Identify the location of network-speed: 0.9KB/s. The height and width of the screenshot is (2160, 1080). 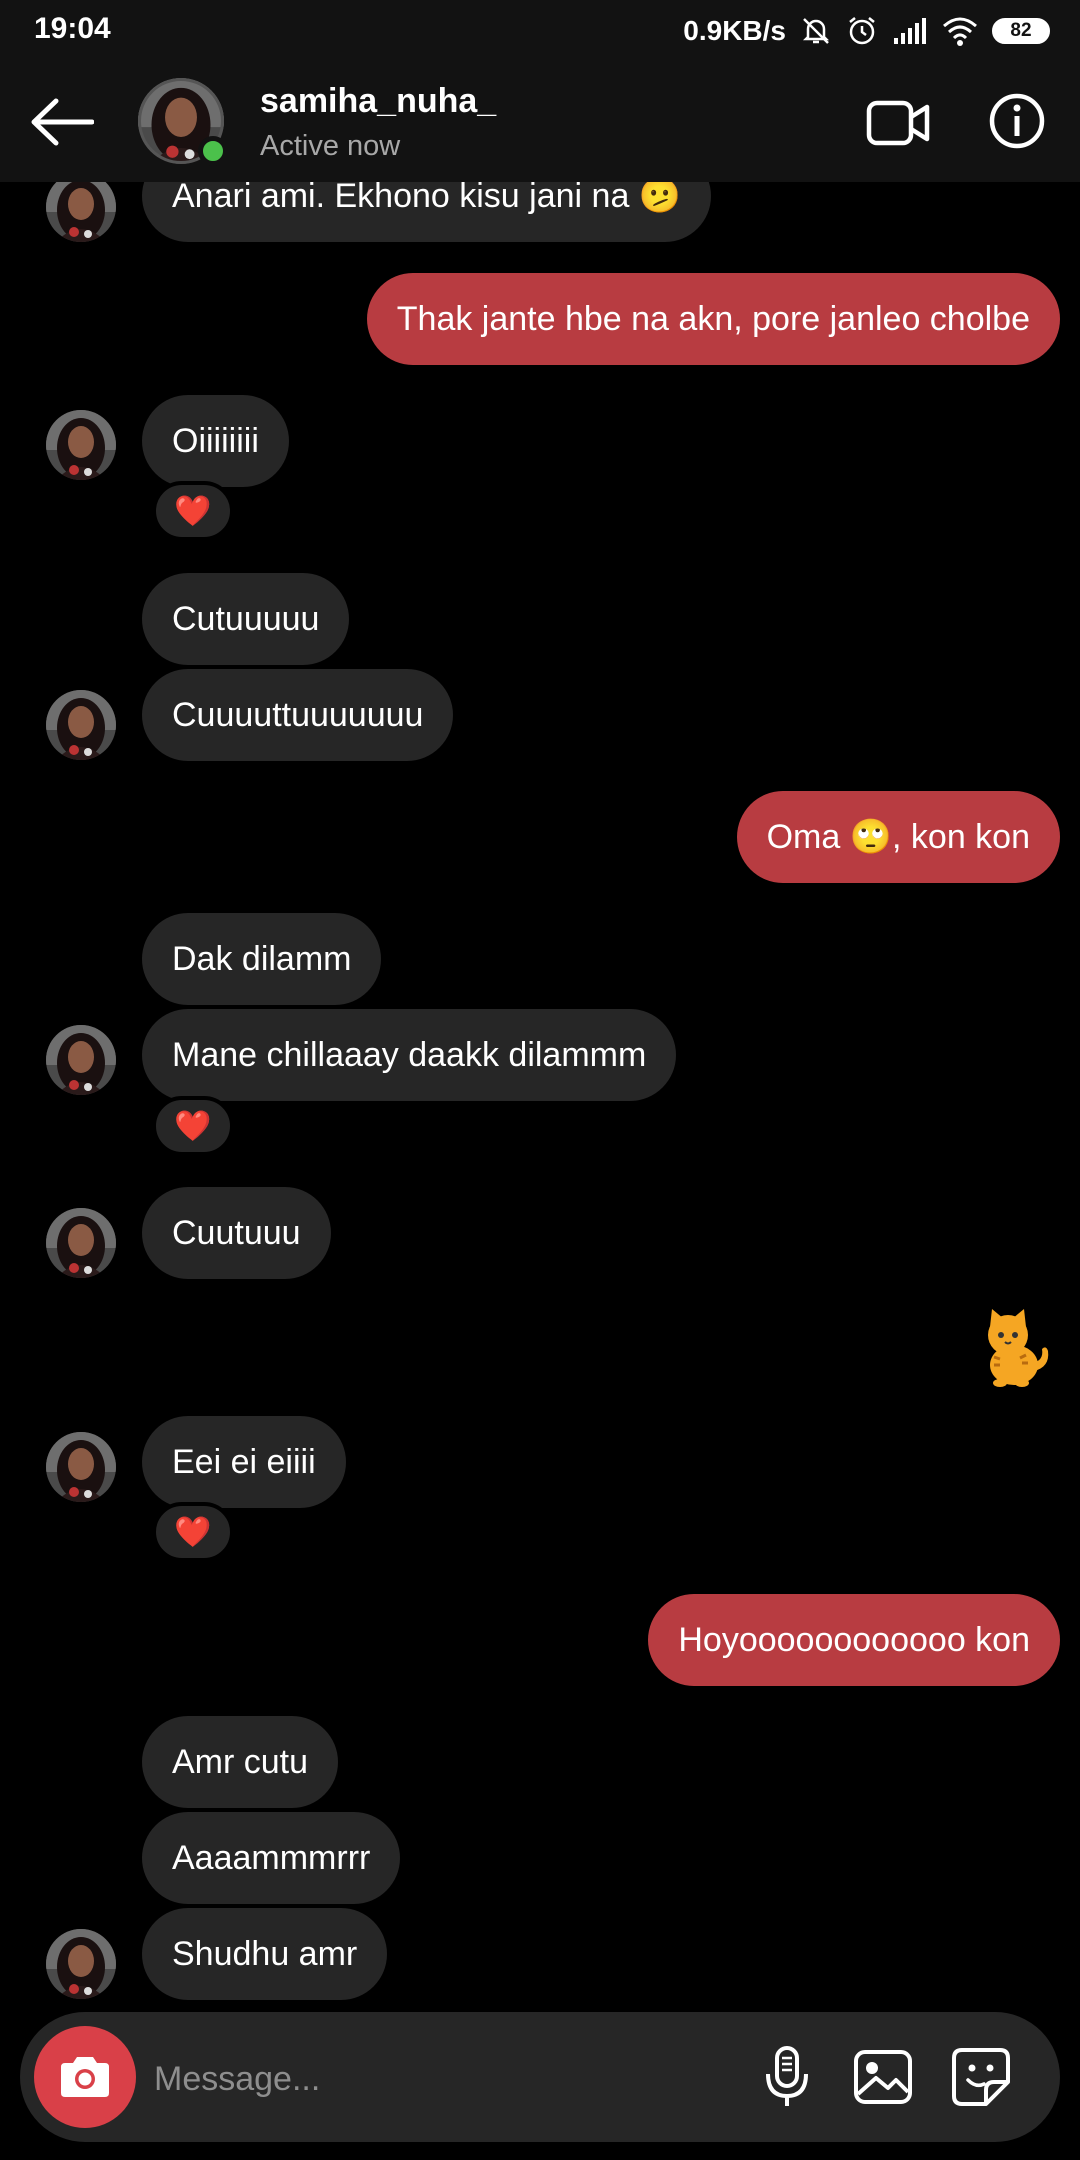
(734, 30).